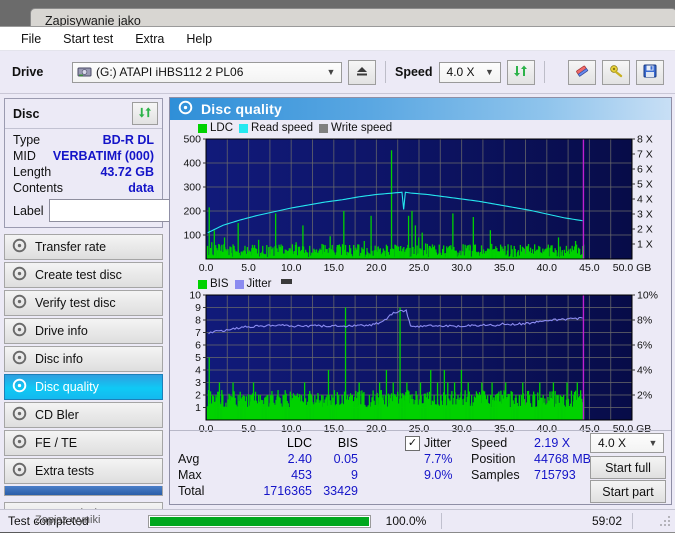 The image size is (675, 533). What do you see at coordinates (192, 188) in the screenshot?
I see `svg-text: 300` at bounding box center [192, 188].